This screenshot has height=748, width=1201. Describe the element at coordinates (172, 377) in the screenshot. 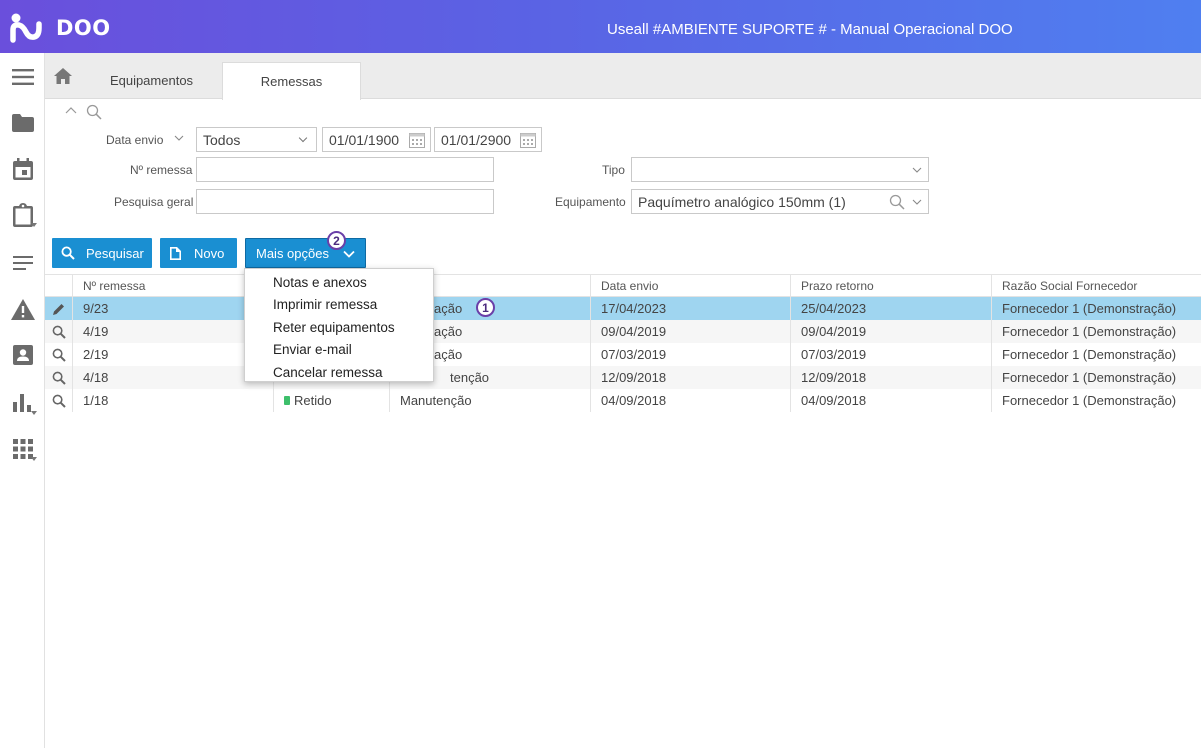

I see `cell-nro-remessa: 4/18` at that location.